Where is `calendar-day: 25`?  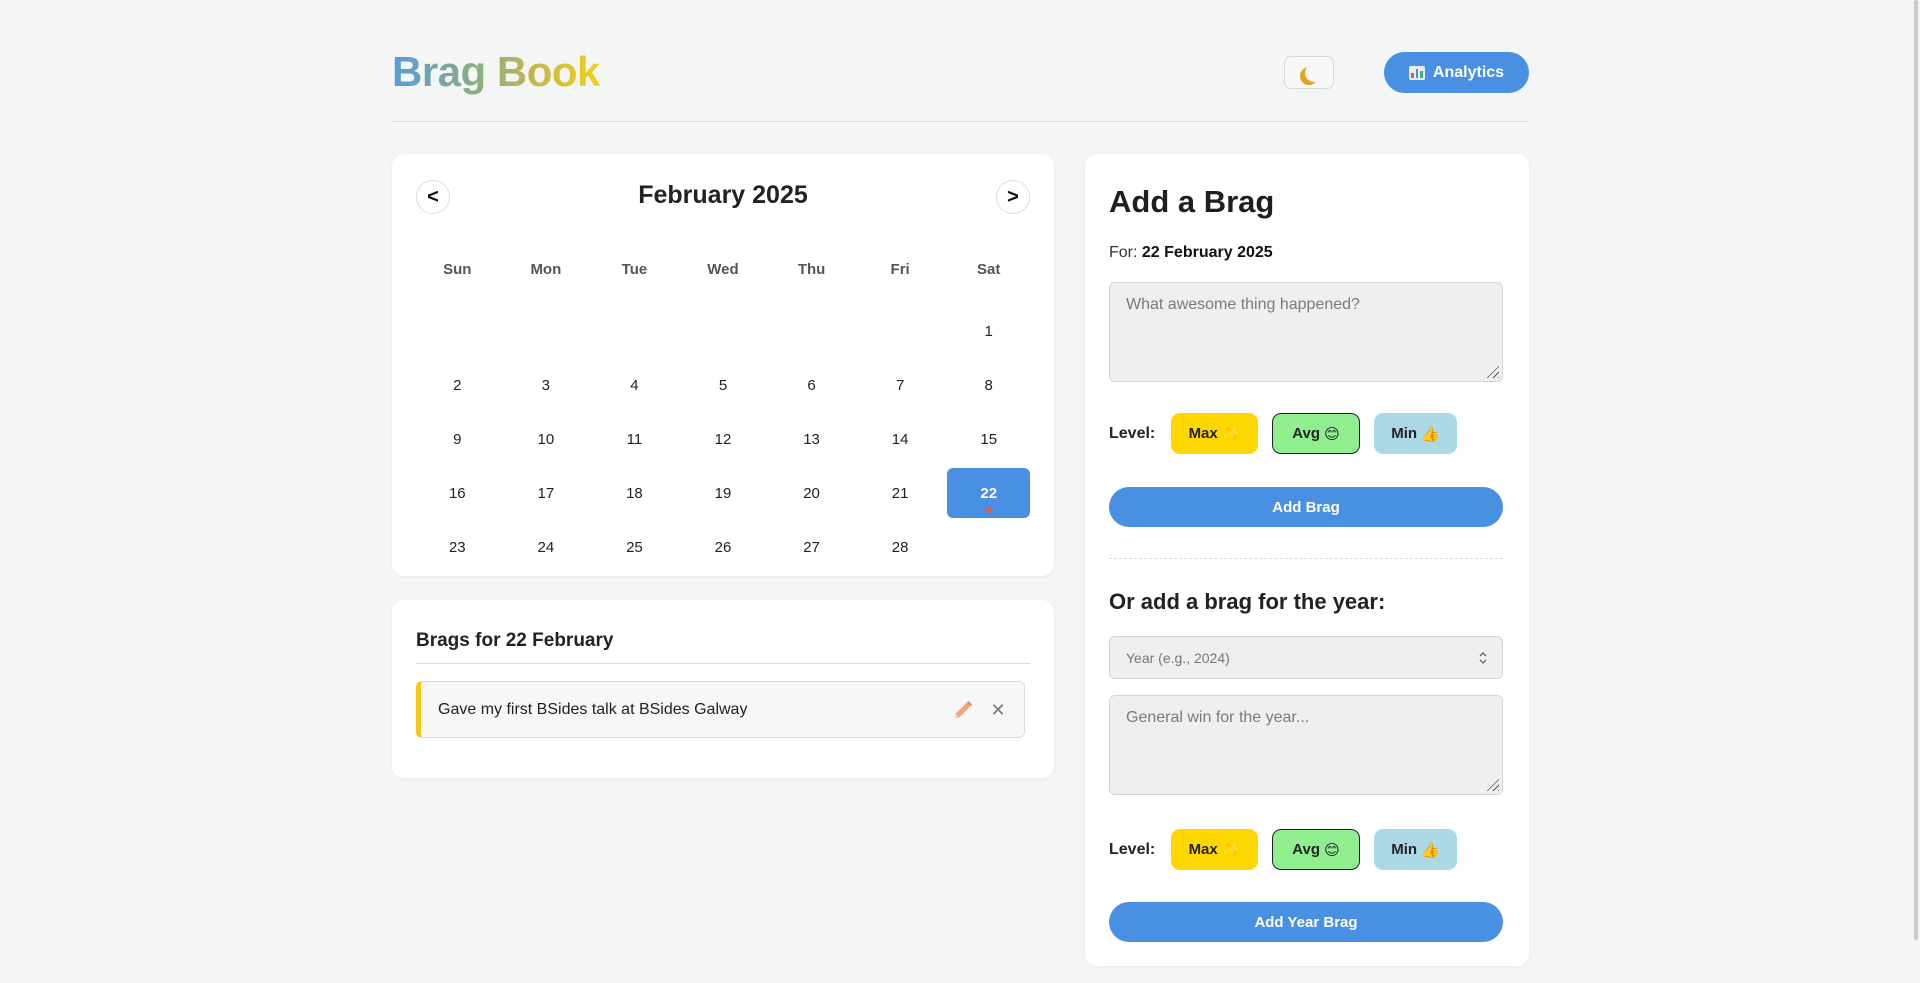
calendar-day: 25 is located at coordinates (634, 547).